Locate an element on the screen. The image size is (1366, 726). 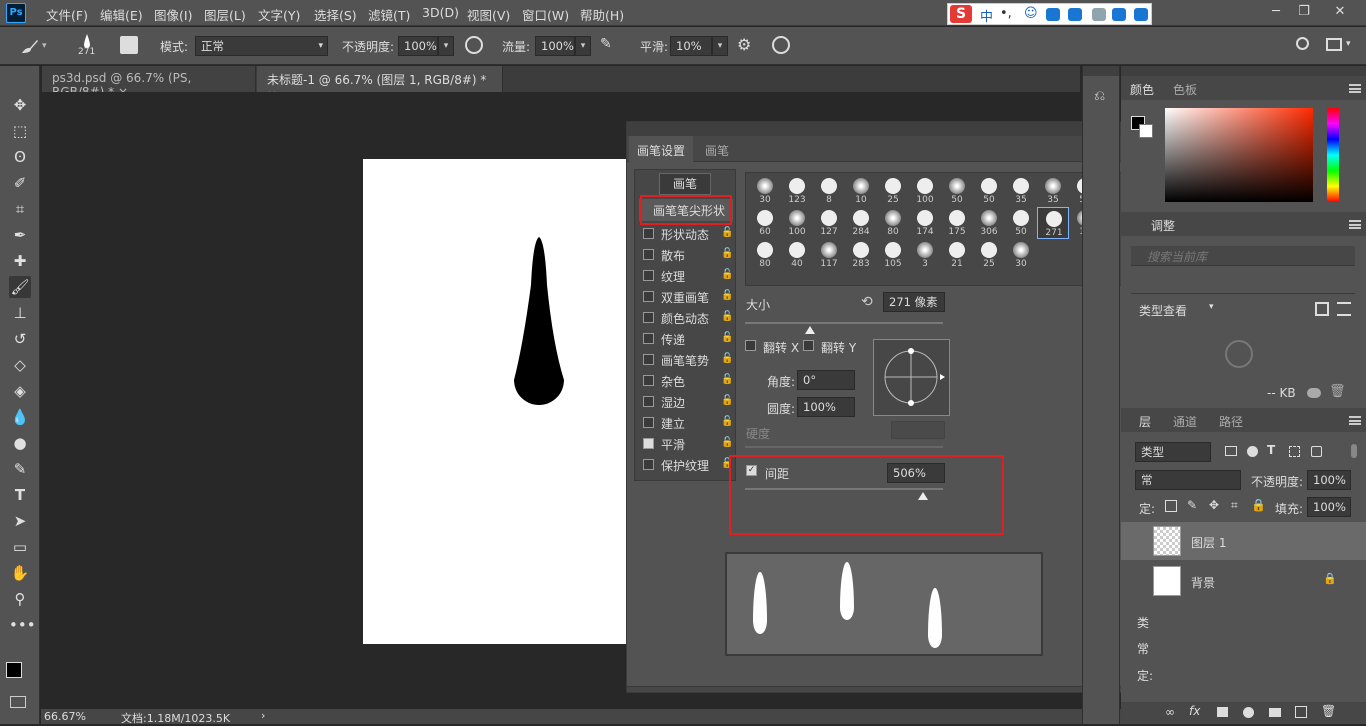
option-row: 保护纹理 🔓 is located at coordinates (685, 465).